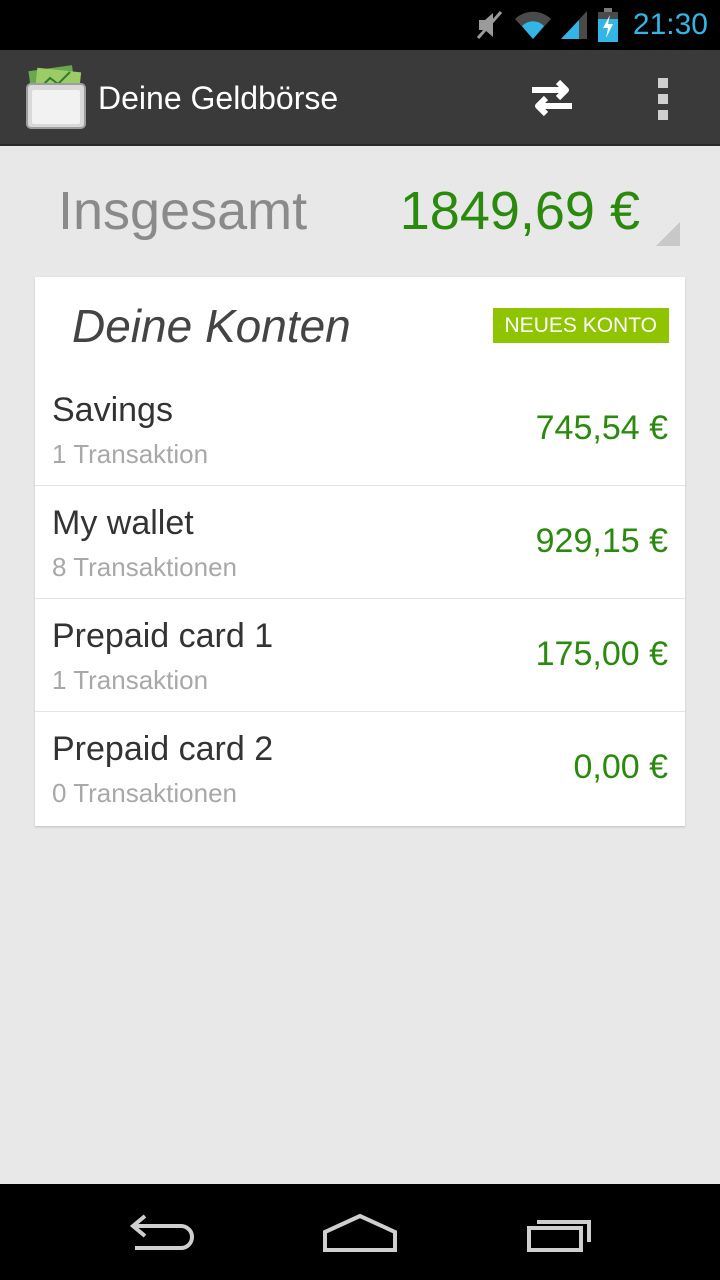  Describe the element at coordinates (112, 410) in the screenshot. I see `account-name: Savings` at that location.